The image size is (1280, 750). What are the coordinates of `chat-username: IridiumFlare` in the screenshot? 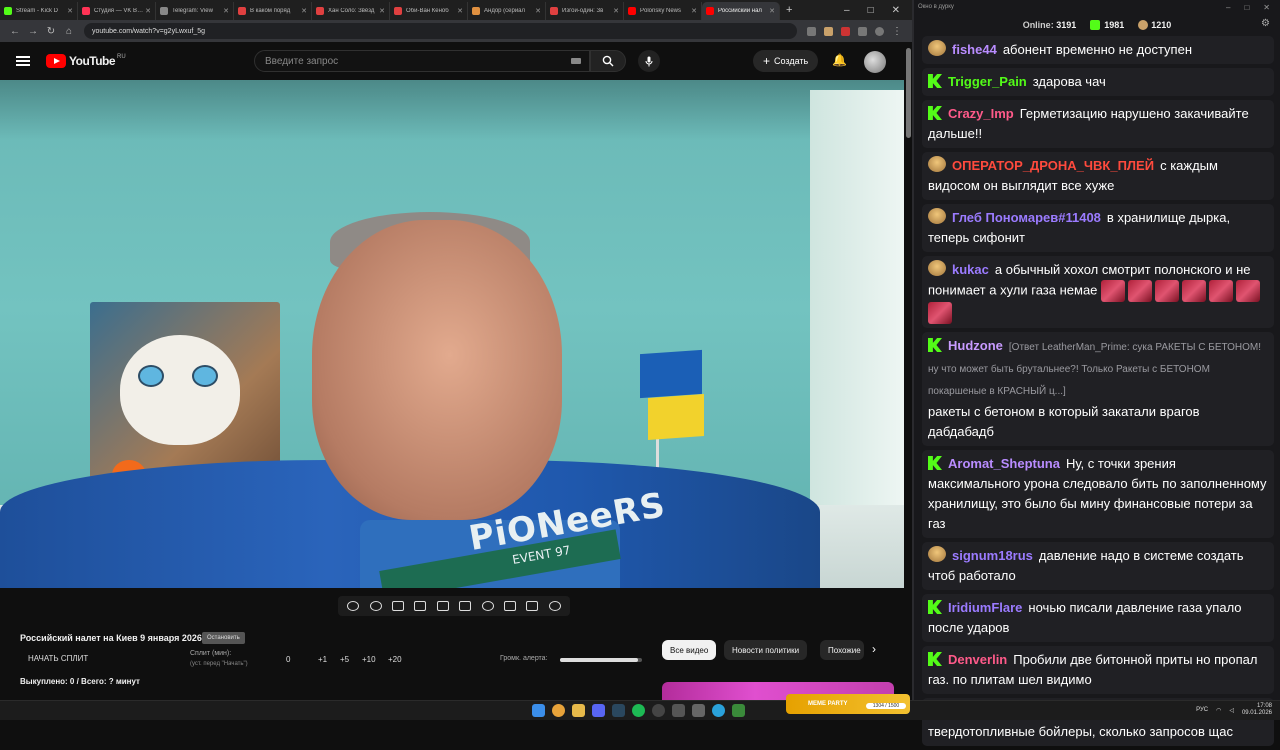 It's located at (985, 607).